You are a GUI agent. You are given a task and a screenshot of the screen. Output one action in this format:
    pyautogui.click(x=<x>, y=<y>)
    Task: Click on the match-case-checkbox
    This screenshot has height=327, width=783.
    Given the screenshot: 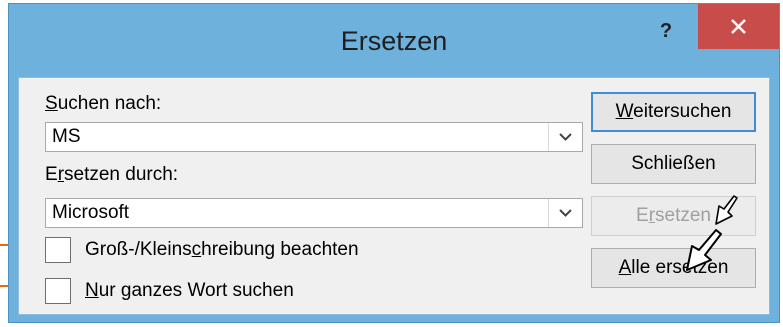 What is the action you would take?
    pyautogui.click(x=58, y=250)
    